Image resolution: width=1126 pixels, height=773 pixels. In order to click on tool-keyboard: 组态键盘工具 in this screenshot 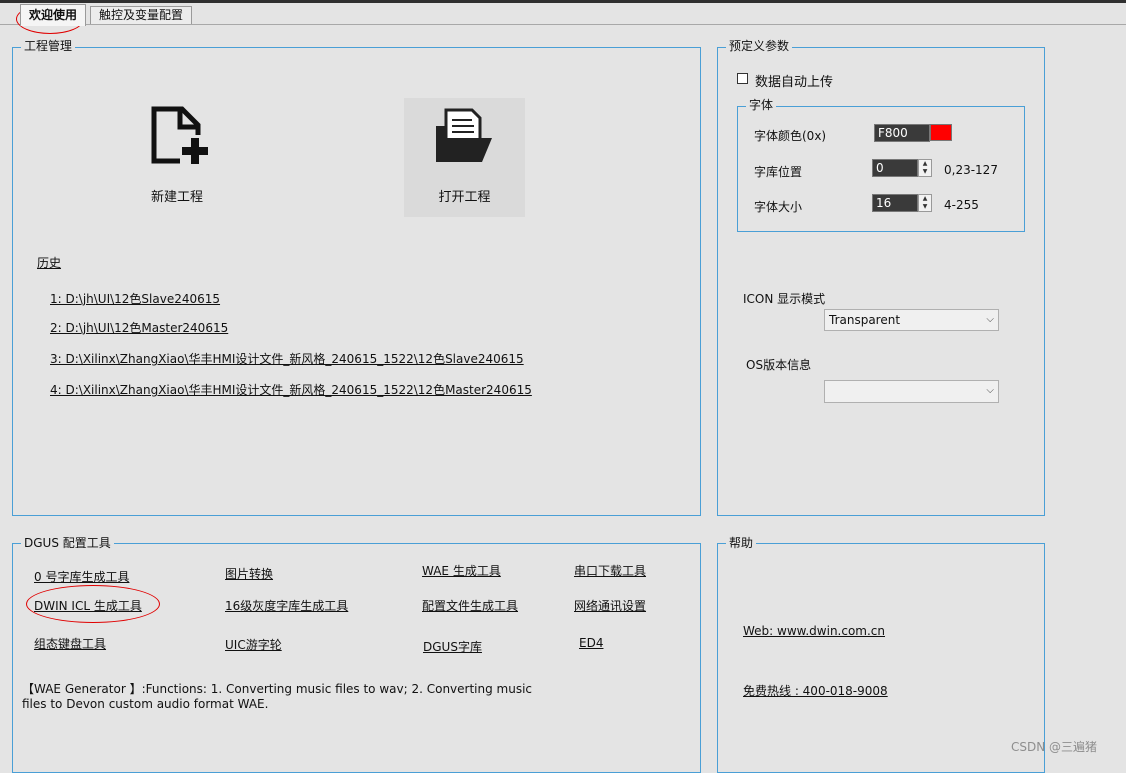, I will do `click(70, 643)`.